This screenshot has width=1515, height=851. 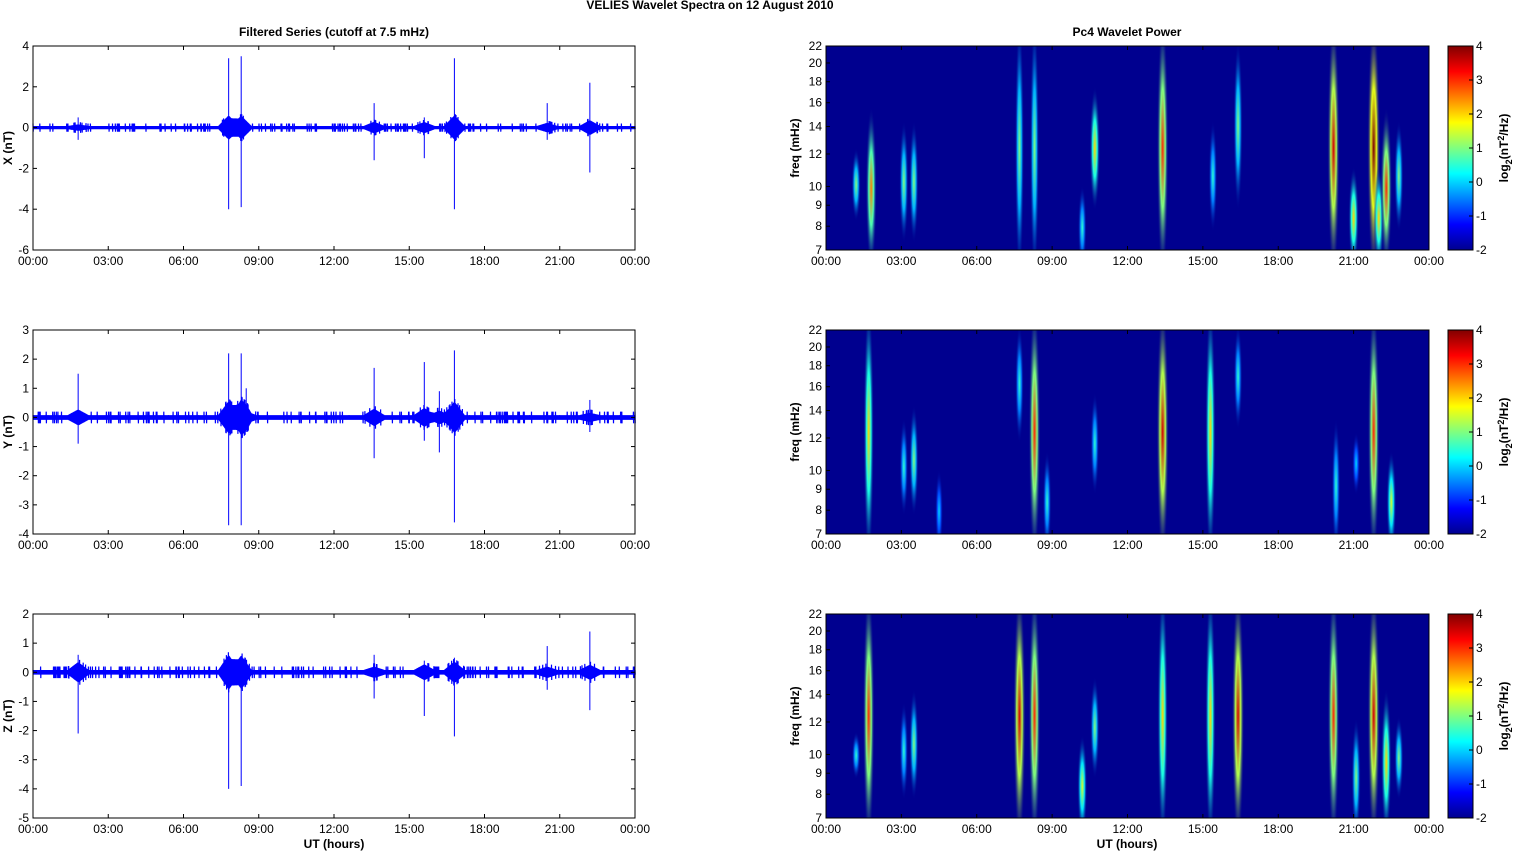 What do you see at coordinates (816, 411) in the screenshot?
I see `wavelet-ytick-label: 14` at bounding box center [816, 411].